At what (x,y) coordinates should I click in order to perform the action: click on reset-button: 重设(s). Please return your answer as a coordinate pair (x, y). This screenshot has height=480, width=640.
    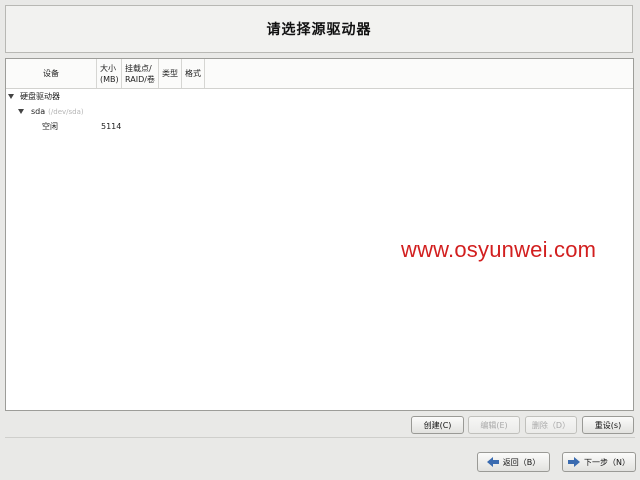
    Looking at the image, I should click on (608, 425).